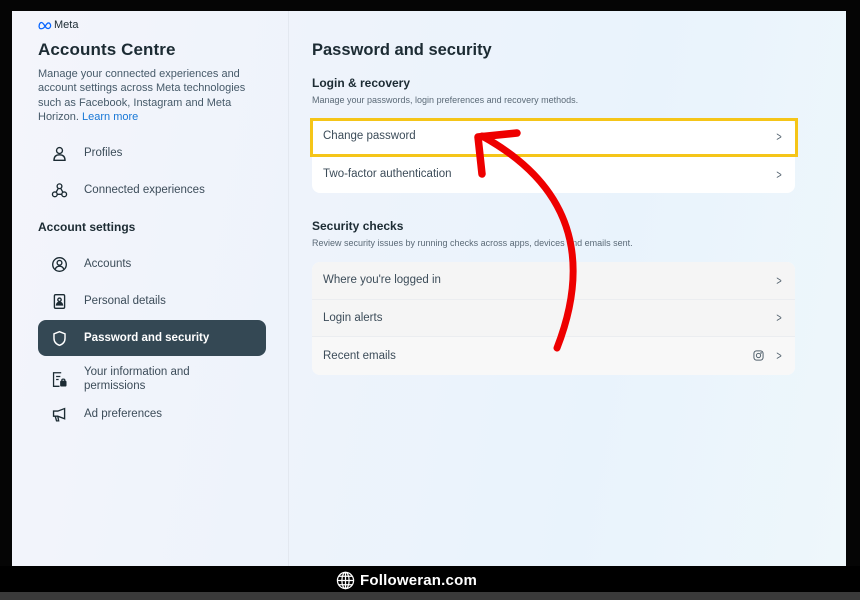 The image size is (860, 600). What do you see at coordinates (152, 153) in the screenshot?
I see `sidebar-item-profiles: Profiles` at bounding box center [152, 153].